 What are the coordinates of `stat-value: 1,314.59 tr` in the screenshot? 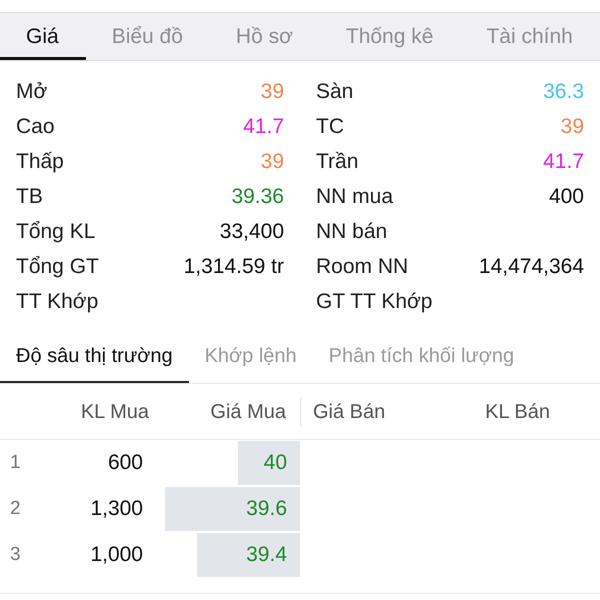 It's located at (234, 267).